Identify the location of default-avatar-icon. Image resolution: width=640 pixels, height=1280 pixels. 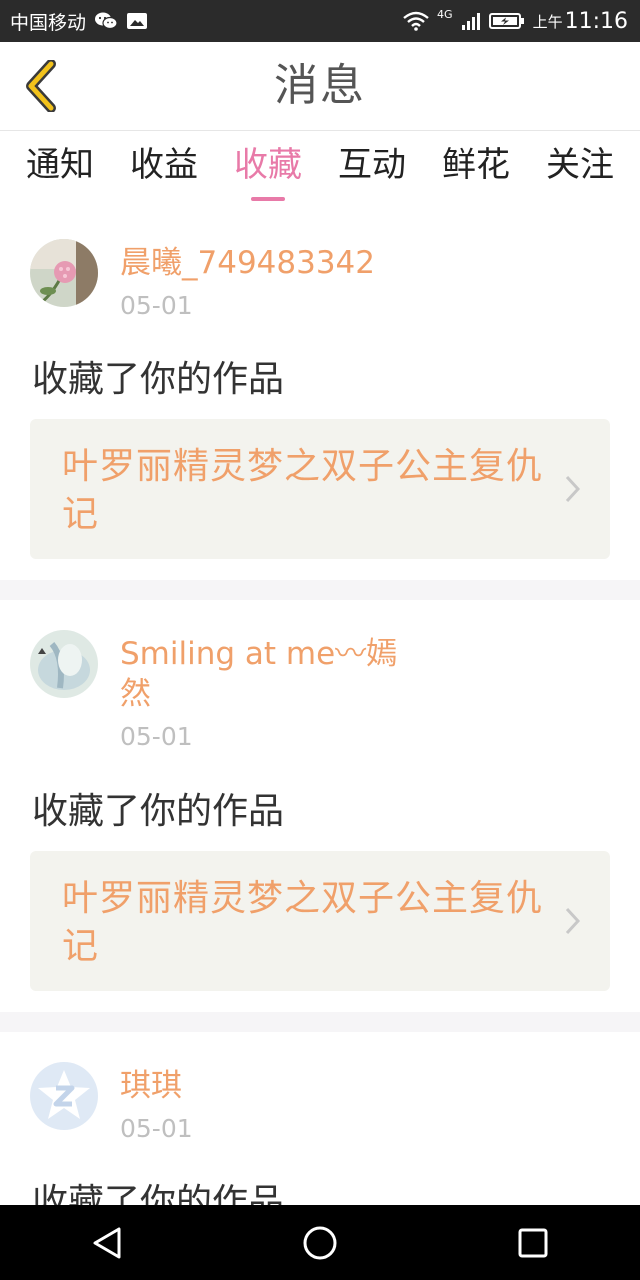
(64, 1096).